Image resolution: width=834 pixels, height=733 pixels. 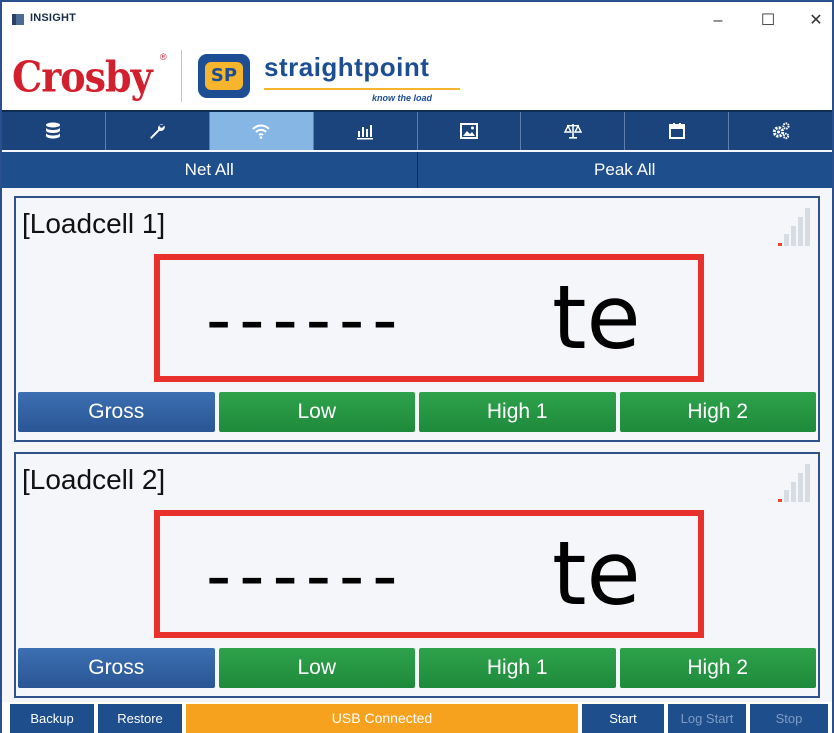 I want to click on bar-chart-icon, so click(x=365, y=132).